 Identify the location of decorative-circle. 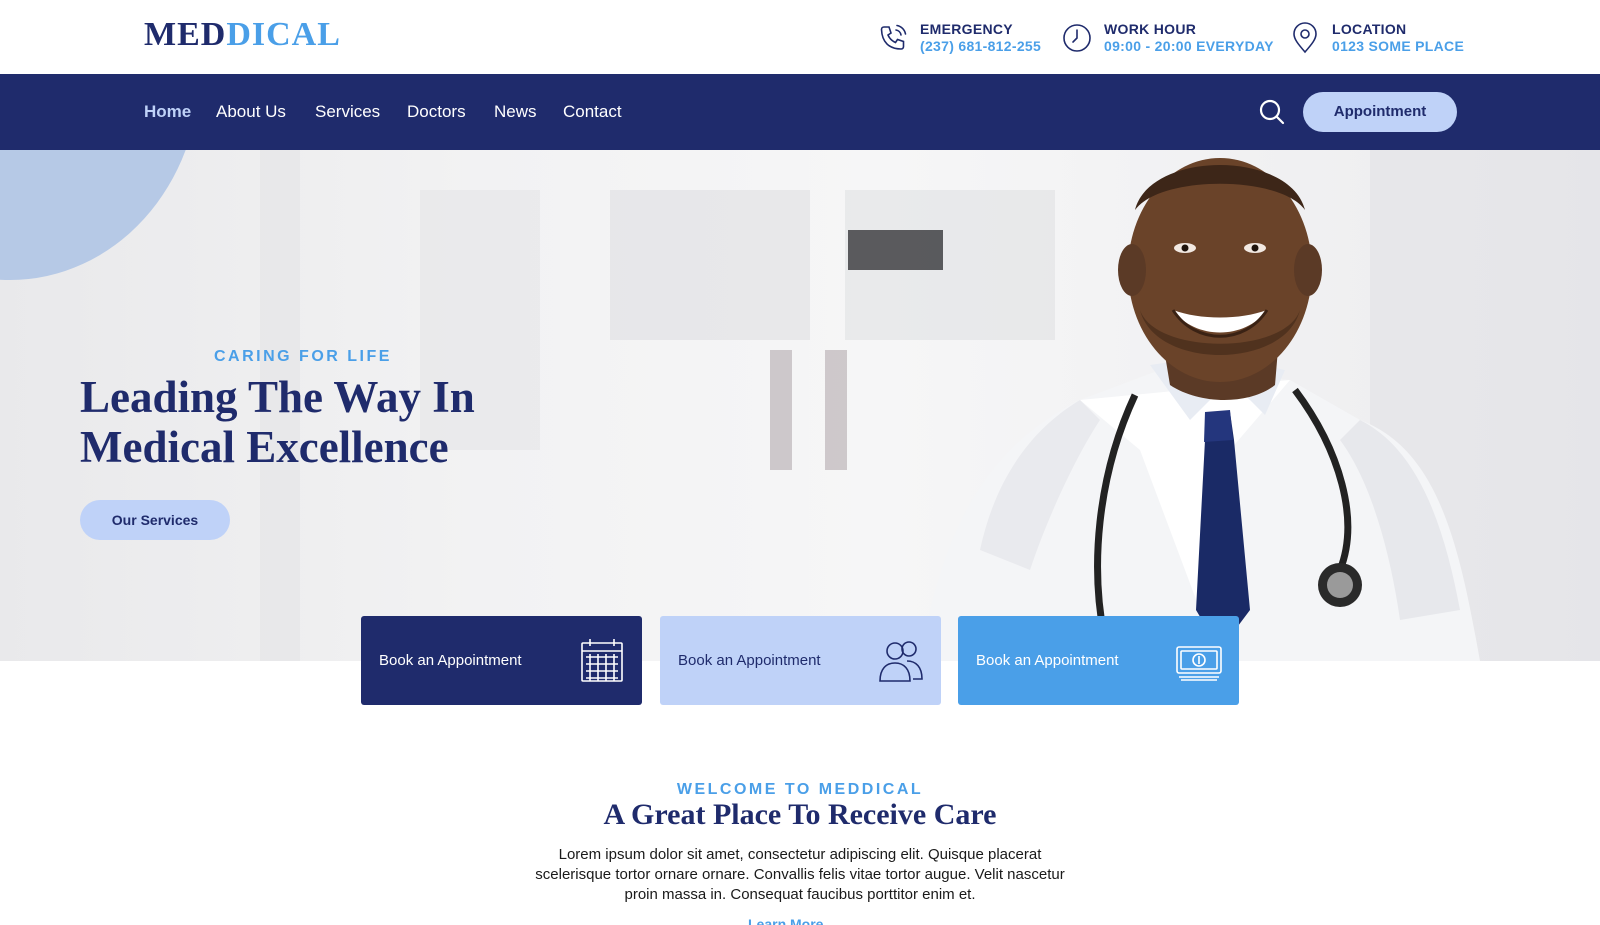
(100, 215).